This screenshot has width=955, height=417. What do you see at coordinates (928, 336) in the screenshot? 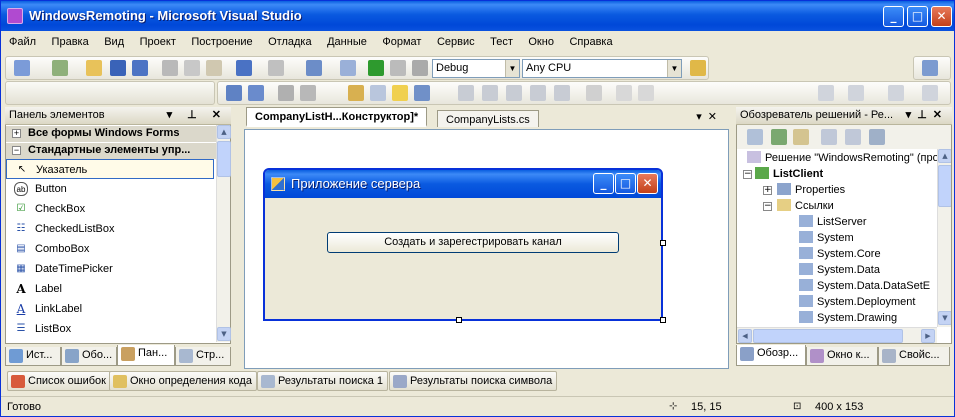
I see `scroll-right-icon: ▶` at bounding box center [928, 336].